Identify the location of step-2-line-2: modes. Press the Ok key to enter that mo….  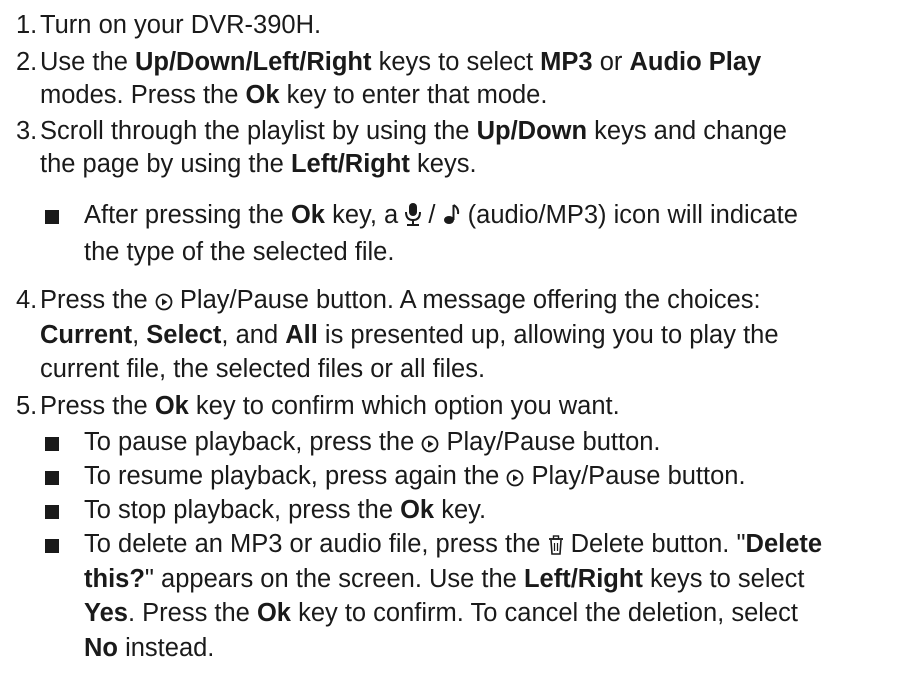
(294, 95).